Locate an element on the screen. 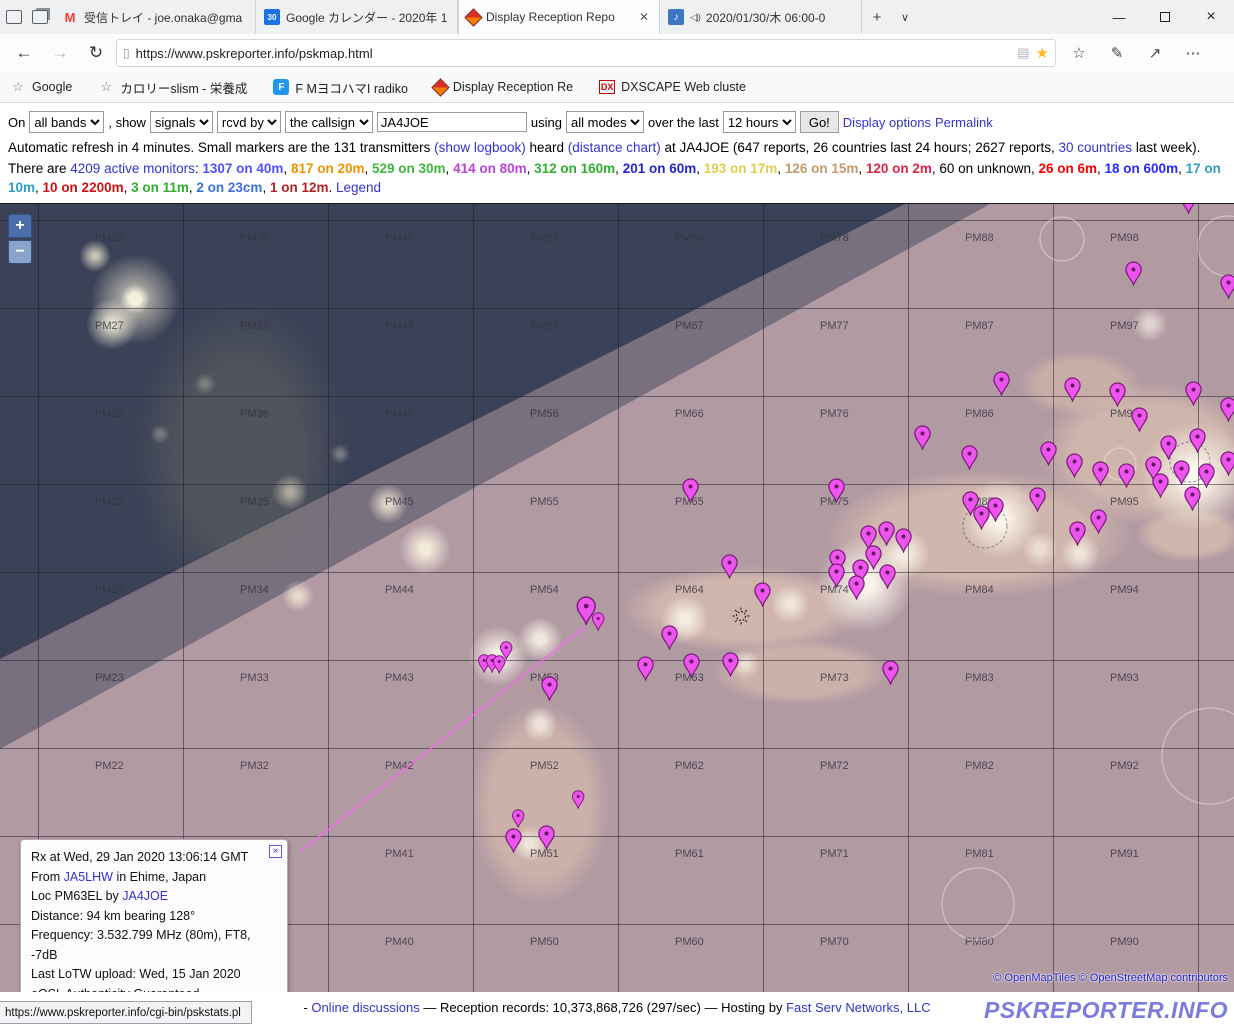 The height and width of the screenshot is (1026, 1234). monitored-station-icon is located at coordinates (741, 616).